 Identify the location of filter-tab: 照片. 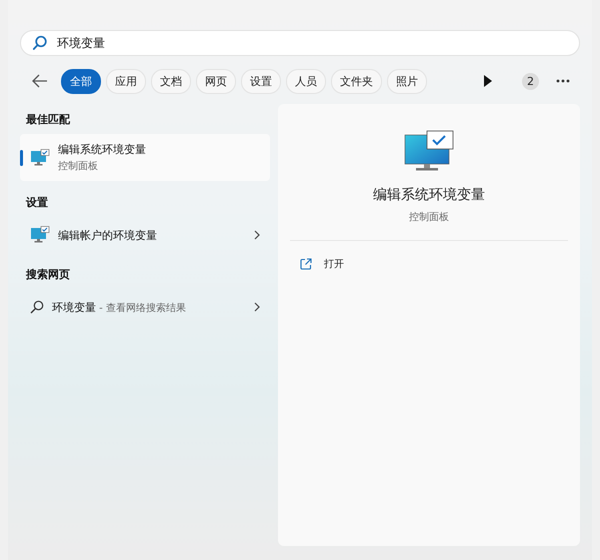
(407, 81).